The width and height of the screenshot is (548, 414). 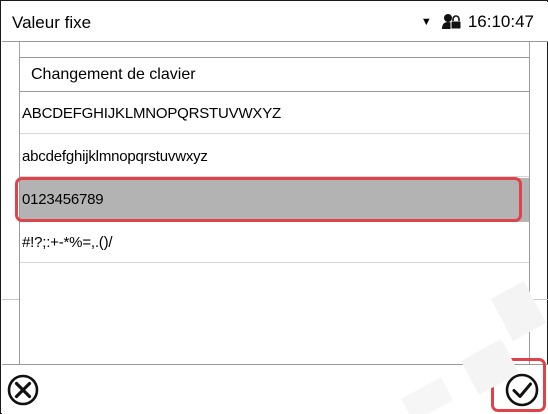 I want to click on keyboard-option-symbols: #!?;:+-*%=,.()/, so click(x=274, y=242).